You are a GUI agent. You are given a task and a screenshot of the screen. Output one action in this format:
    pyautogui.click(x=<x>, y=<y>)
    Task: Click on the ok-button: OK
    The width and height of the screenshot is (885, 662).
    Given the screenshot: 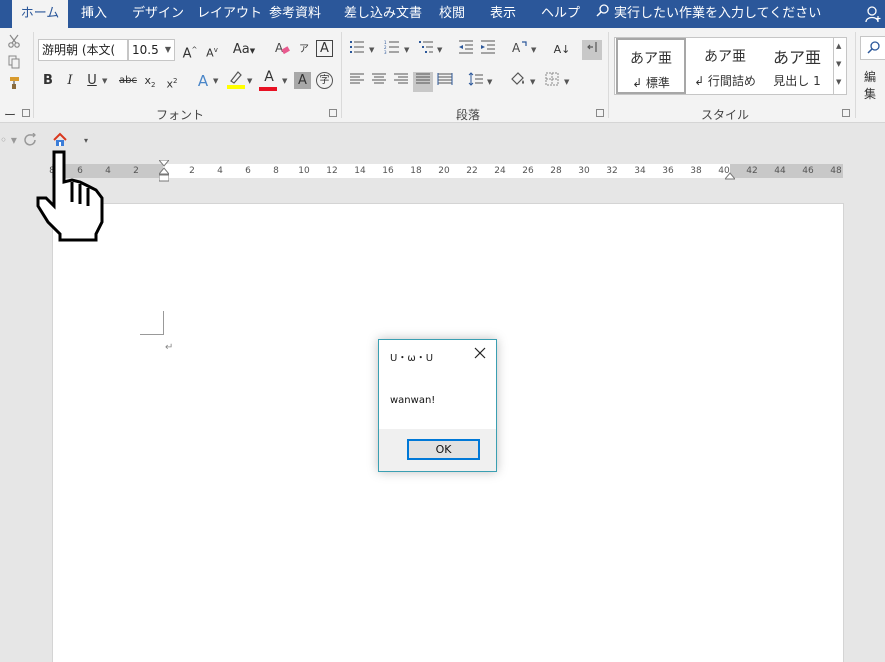 What is the action you would take?
    pyautogui.click(x=443, y=449)
    